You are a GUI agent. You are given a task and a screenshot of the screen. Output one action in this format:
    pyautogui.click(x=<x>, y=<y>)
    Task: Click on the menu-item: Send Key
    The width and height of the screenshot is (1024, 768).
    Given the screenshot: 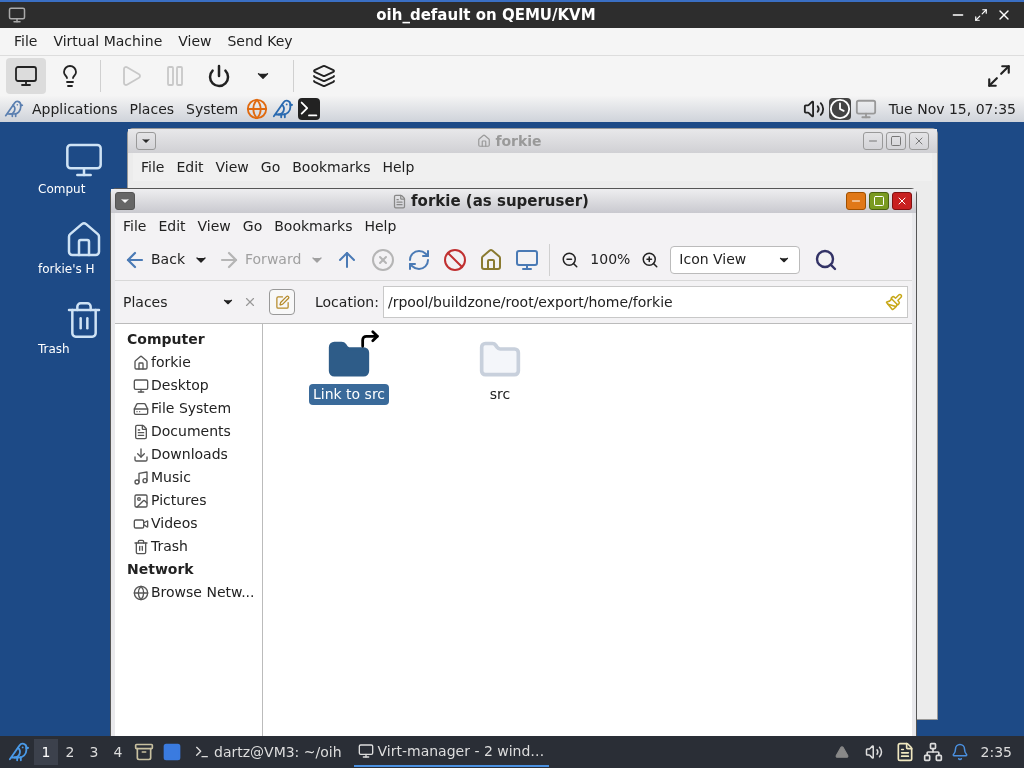 What is the action you would take?
    pyautogui.click(x=260, y=41)
    